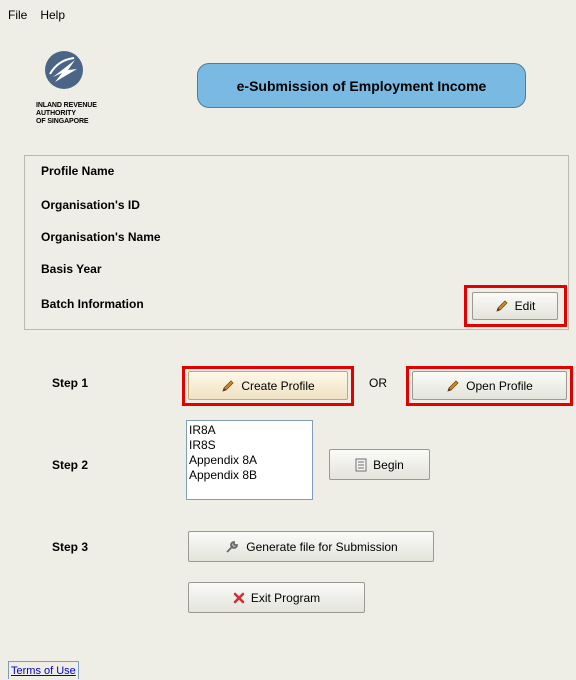 The width and height of the screenshot is (576, 680). Describe the element at coordinates (70, 547) in the screenshot. I see `step3-label: Step 3` at that location.